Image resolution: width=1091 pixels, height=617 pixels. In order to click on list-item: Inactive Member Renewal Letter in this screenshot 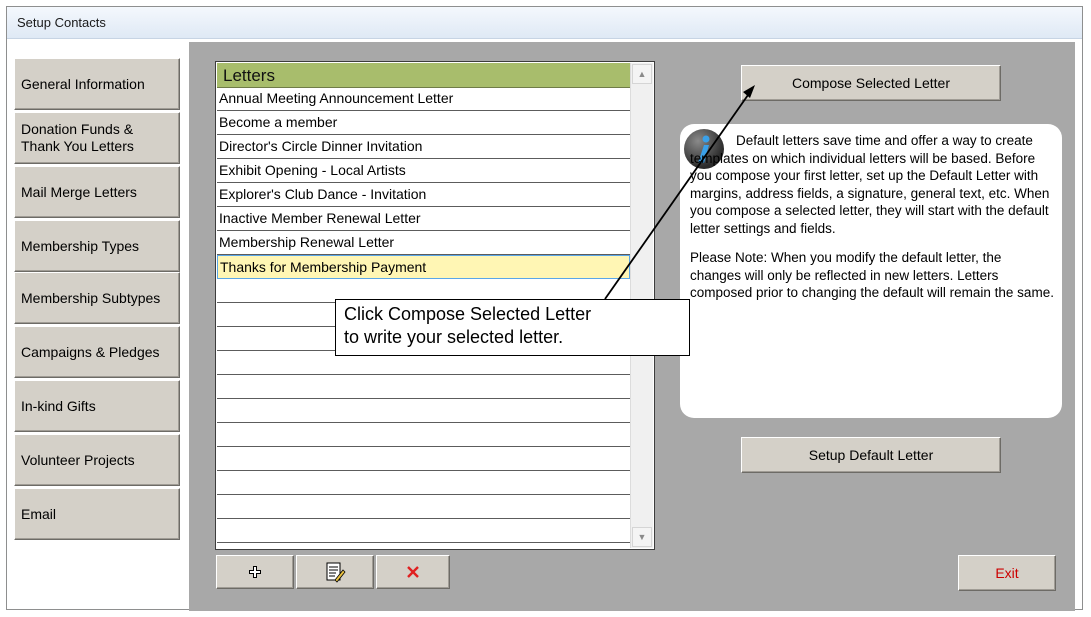, I will do `click(423, 219)`.